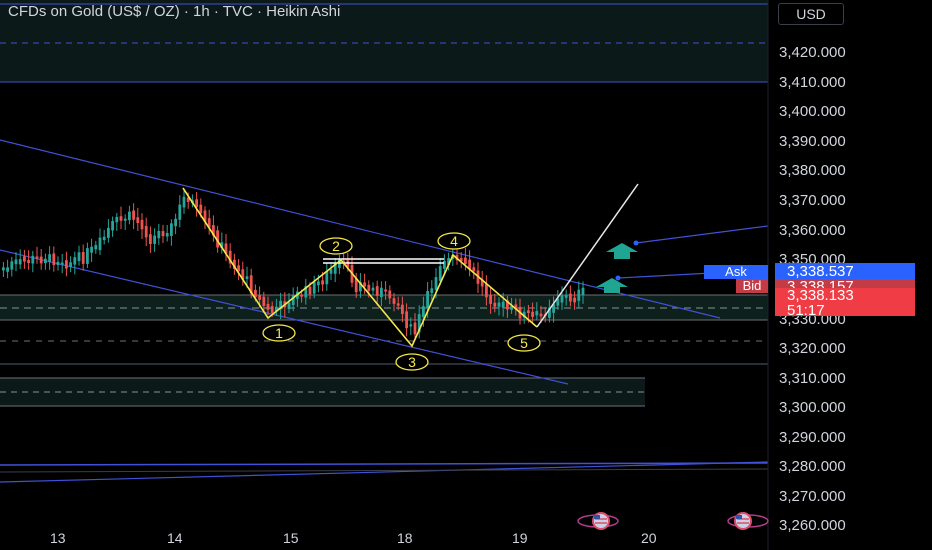 The height and width of the screenshot is (550, 932). I want to click on price-tick: 3,420.000, so click(812, 52).